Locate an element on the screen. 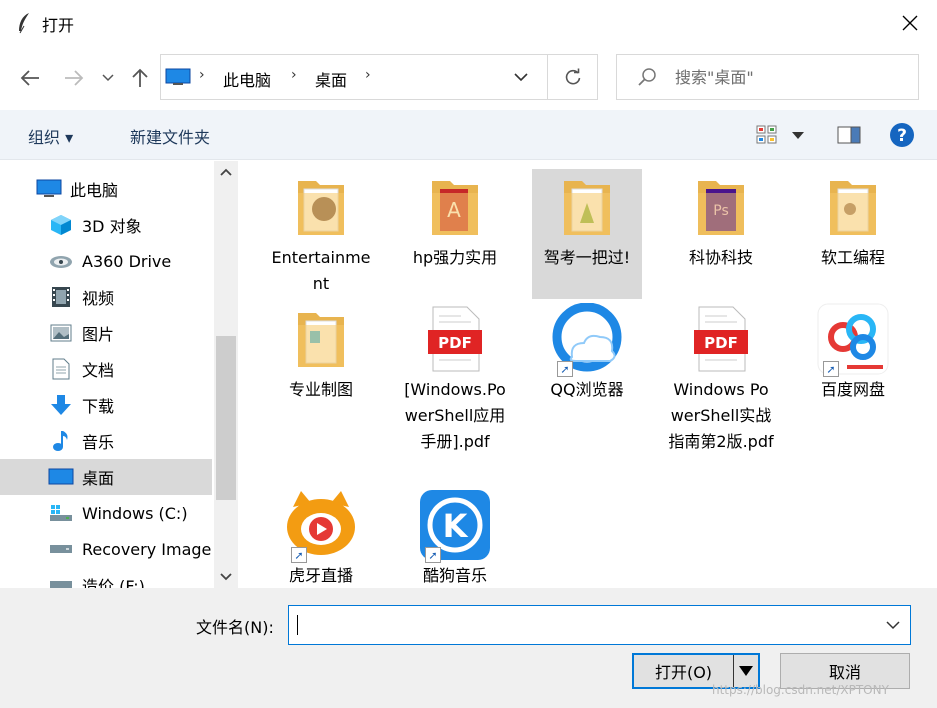 This screenshot has height=708, width=937. huya-live-icon: ➚ is located at coordinates (321, 525).